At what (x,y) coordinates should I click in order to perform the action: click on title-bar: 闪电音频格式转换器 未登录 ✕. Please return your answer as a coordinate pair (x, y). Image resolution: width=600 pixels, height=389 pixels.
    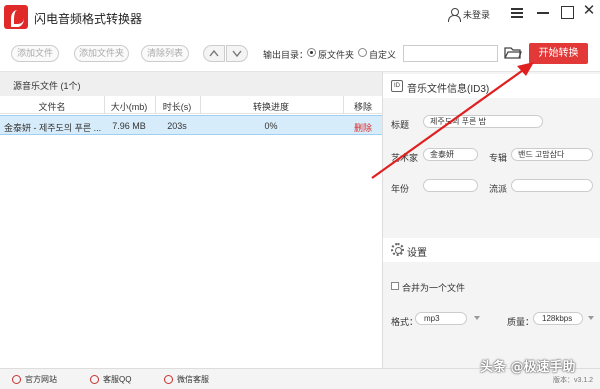
    Looking at the image, I should click on (300, 17).